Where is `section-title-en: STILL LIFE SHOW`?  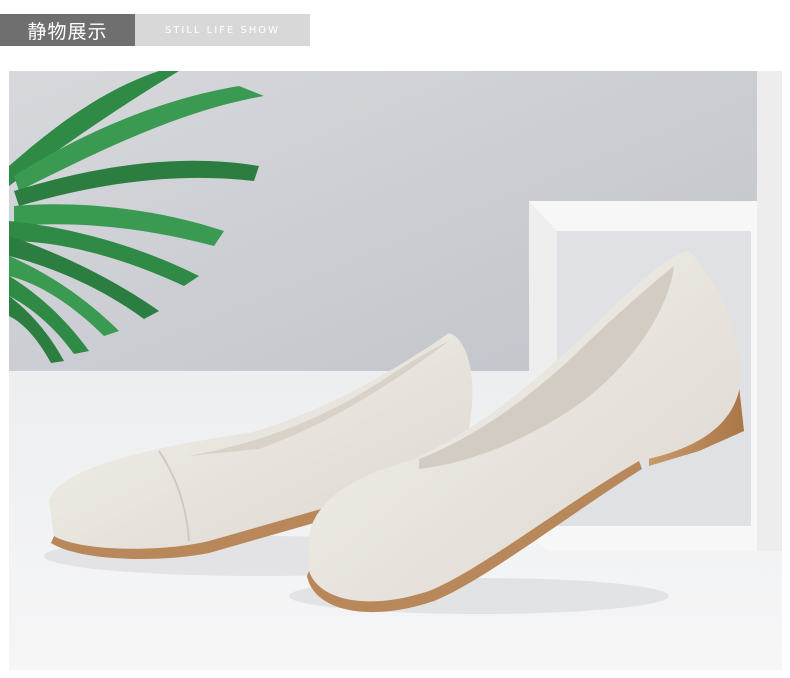
section-title-en: STILL LIFE SHOW is located at coordinates (222, 30).